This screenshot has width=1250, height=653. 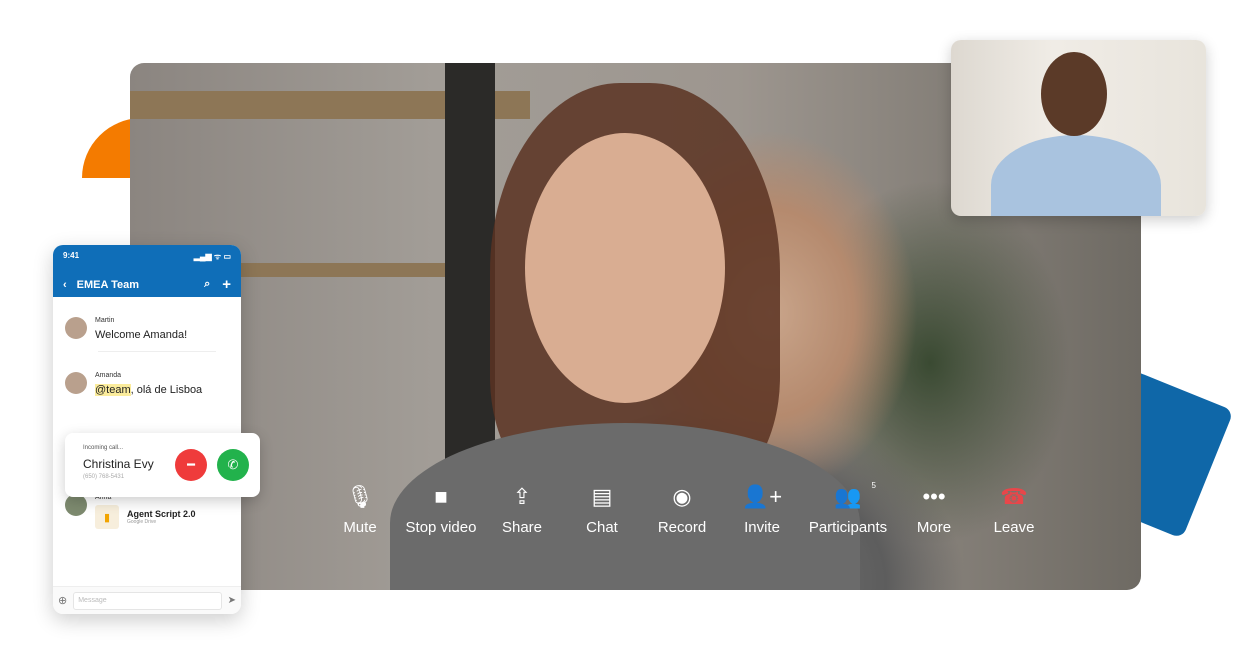 What do you see at coordinates (212, 256) in the screenshot?
I see `status-icons: ▂▄▆ ᯤ ▭` at bounding box center [212, 256].